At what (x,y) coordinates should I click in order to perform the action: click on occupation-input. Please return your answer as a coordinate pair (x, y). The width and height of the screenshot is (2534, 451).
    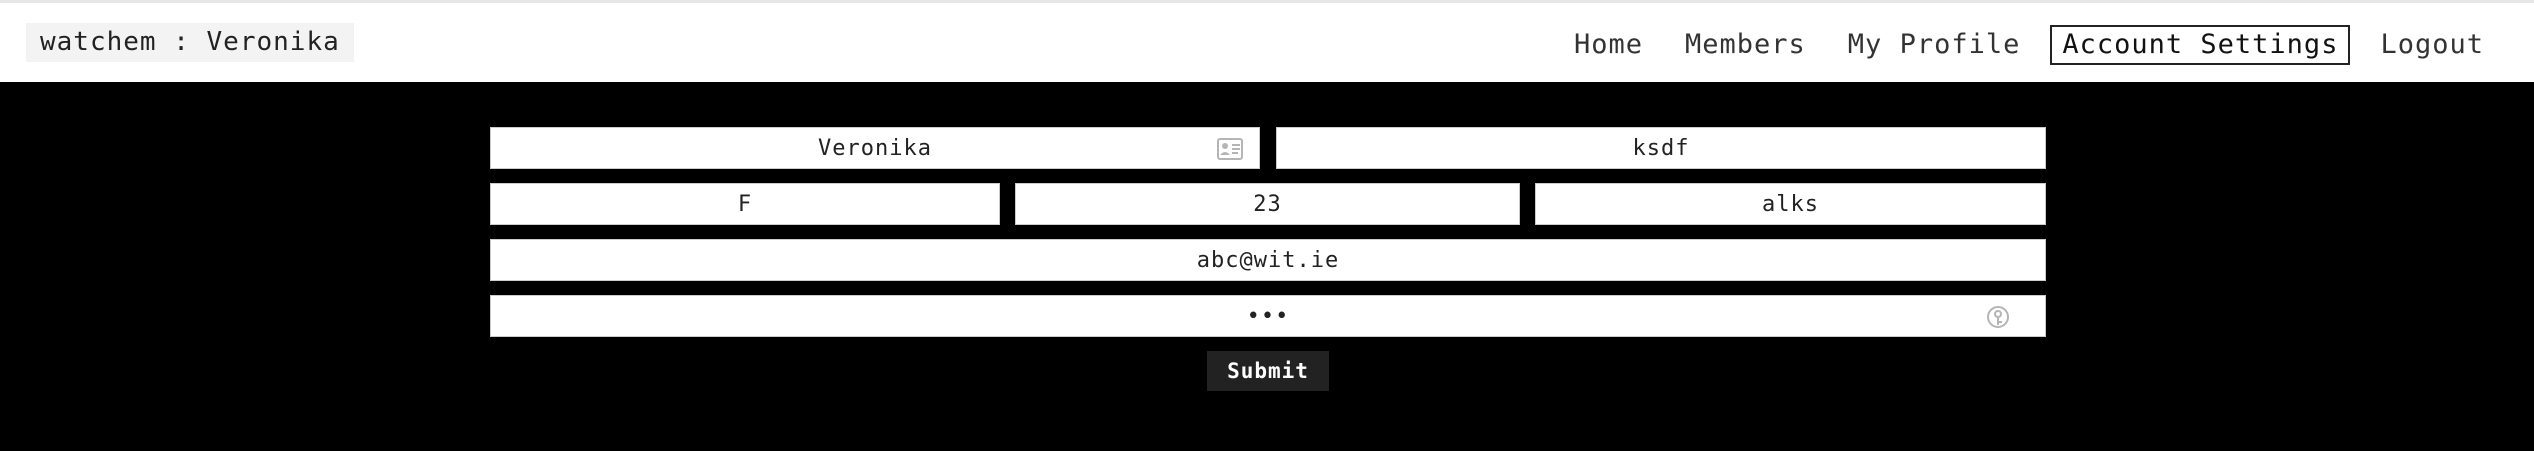
    Looking at the image, I should click on (1790, 204).